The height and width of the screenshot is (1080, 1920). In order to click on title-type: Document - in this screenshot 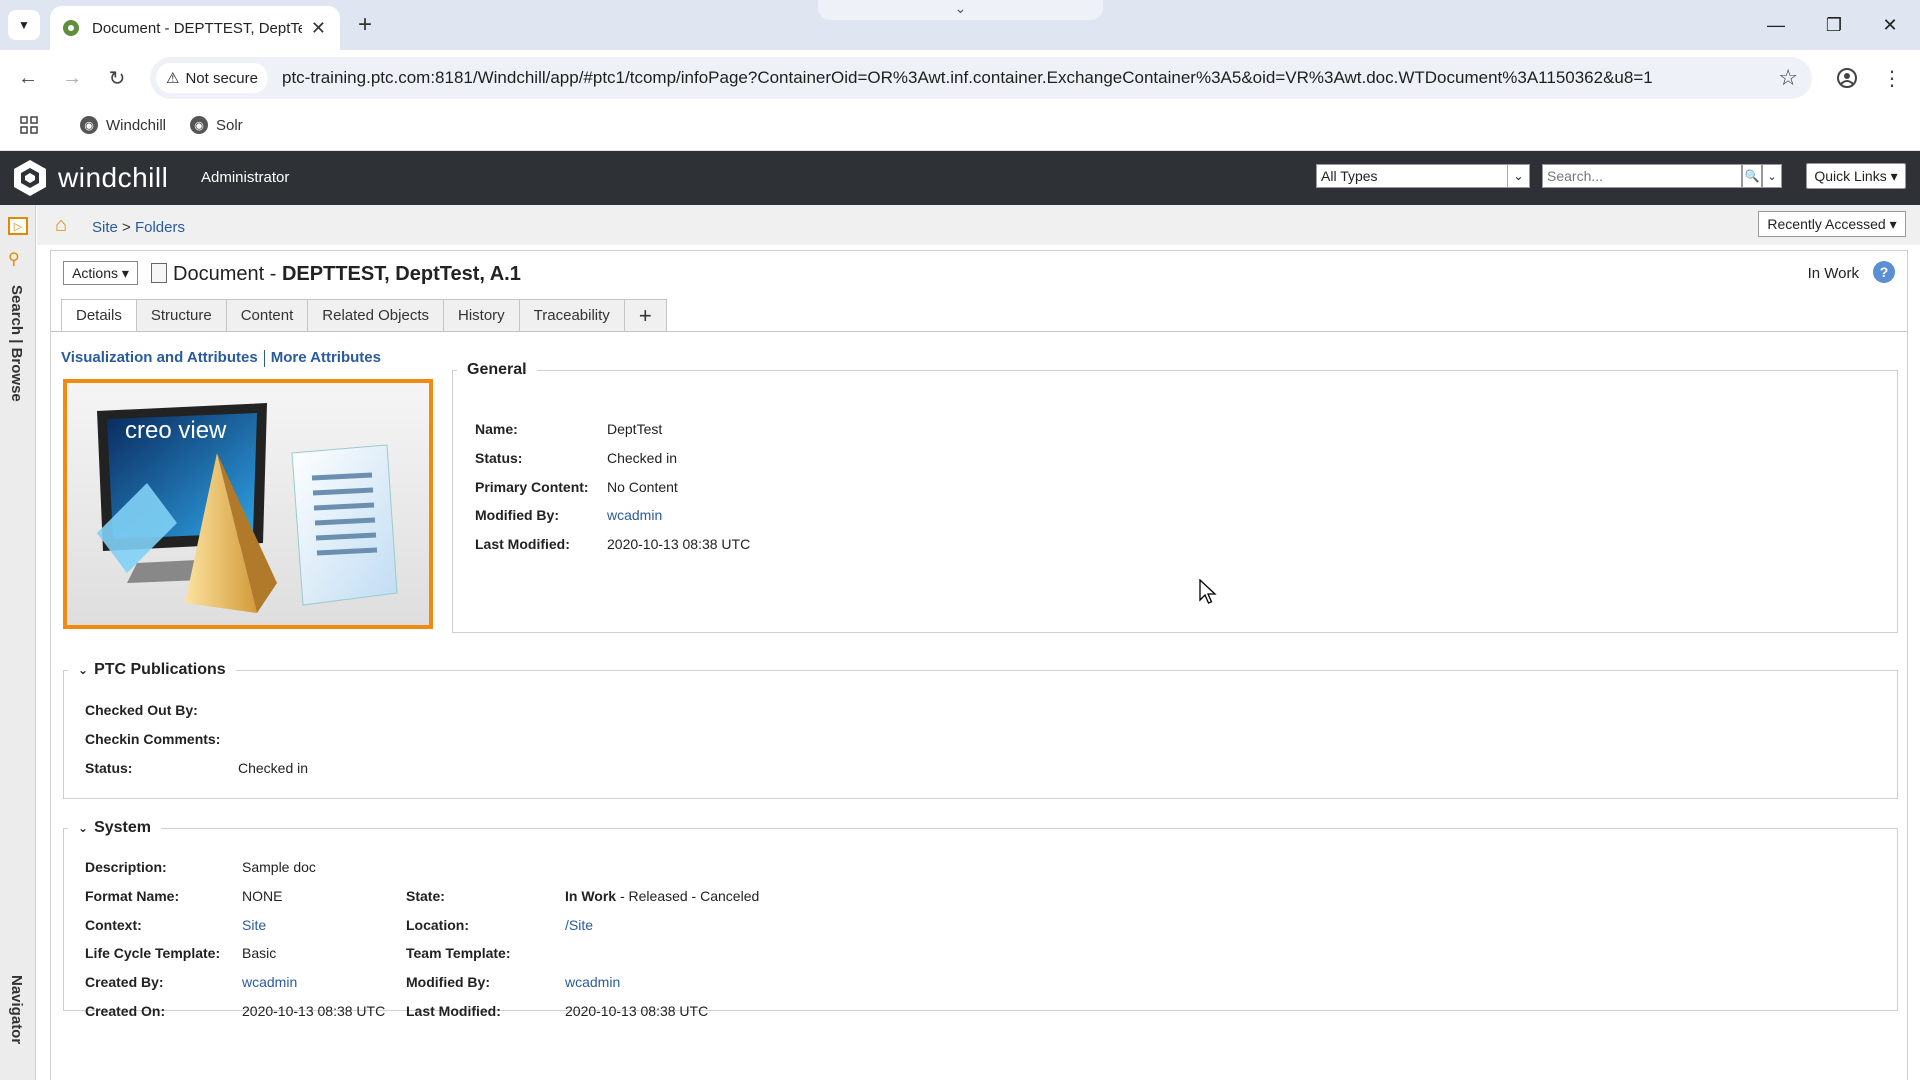, I will do `click(227, 274)`.